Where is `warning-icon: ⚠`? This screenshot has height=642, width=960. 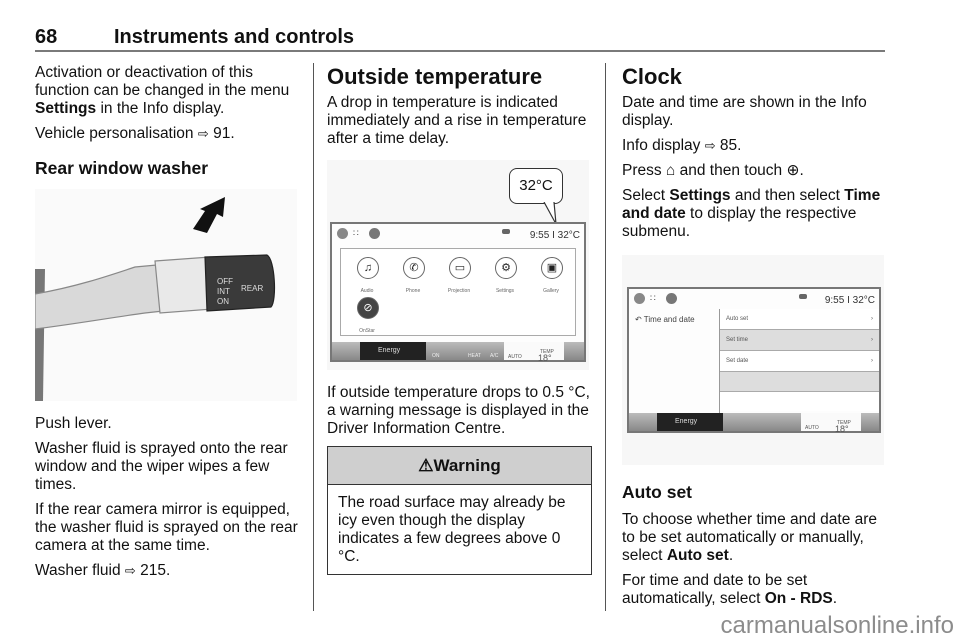 warning-icon: ⚠ is located at coordinates (426, 465).